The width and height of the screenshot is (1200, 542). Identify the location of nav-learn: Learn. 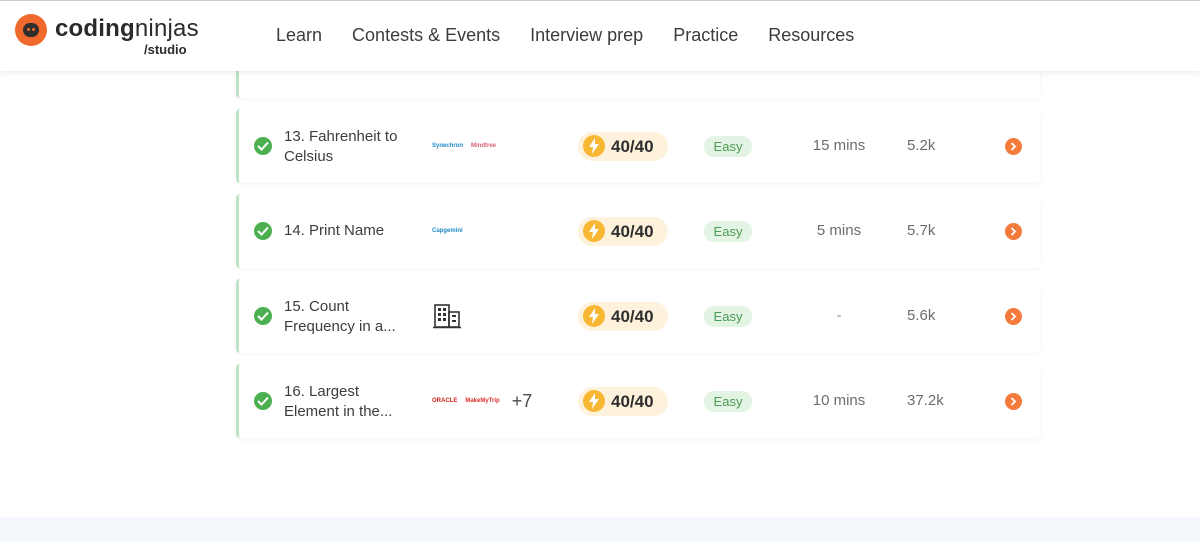
(299, 35).